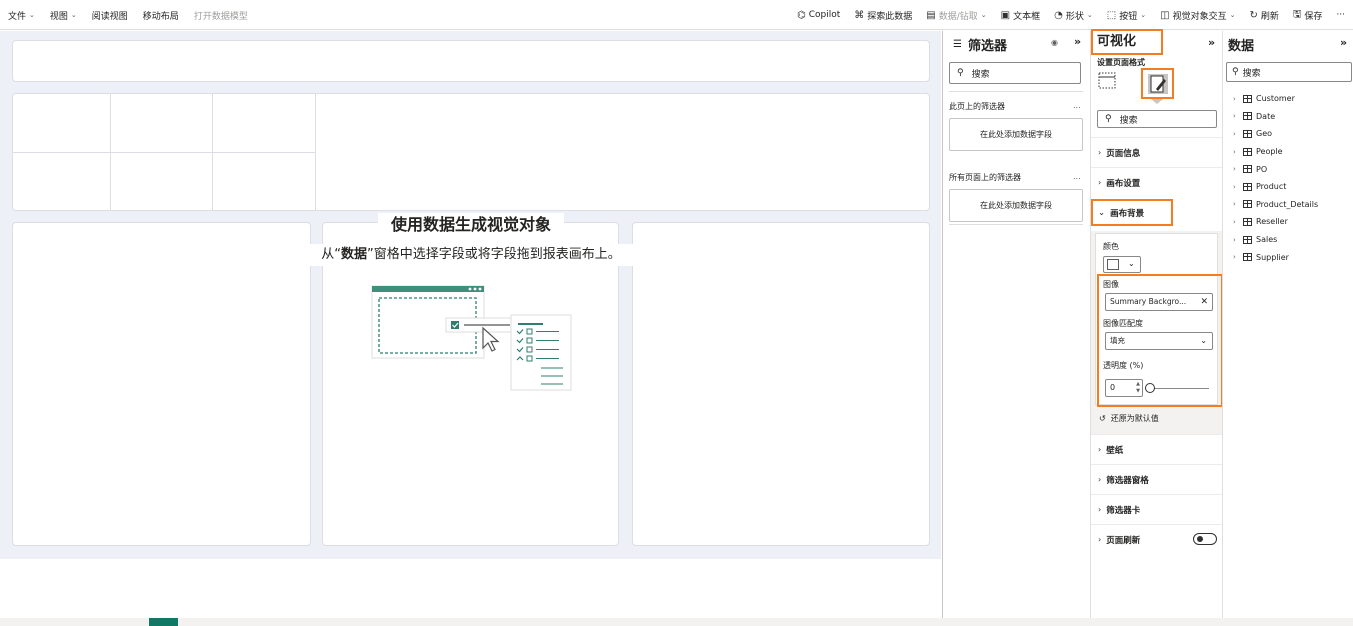 This screenshot has height=626, width=1353. What do you see at coordinates (1157, 539) in the screenshot?
I see `section-page-refresh: › 页面刷新` at bounding box center [1157, 539].